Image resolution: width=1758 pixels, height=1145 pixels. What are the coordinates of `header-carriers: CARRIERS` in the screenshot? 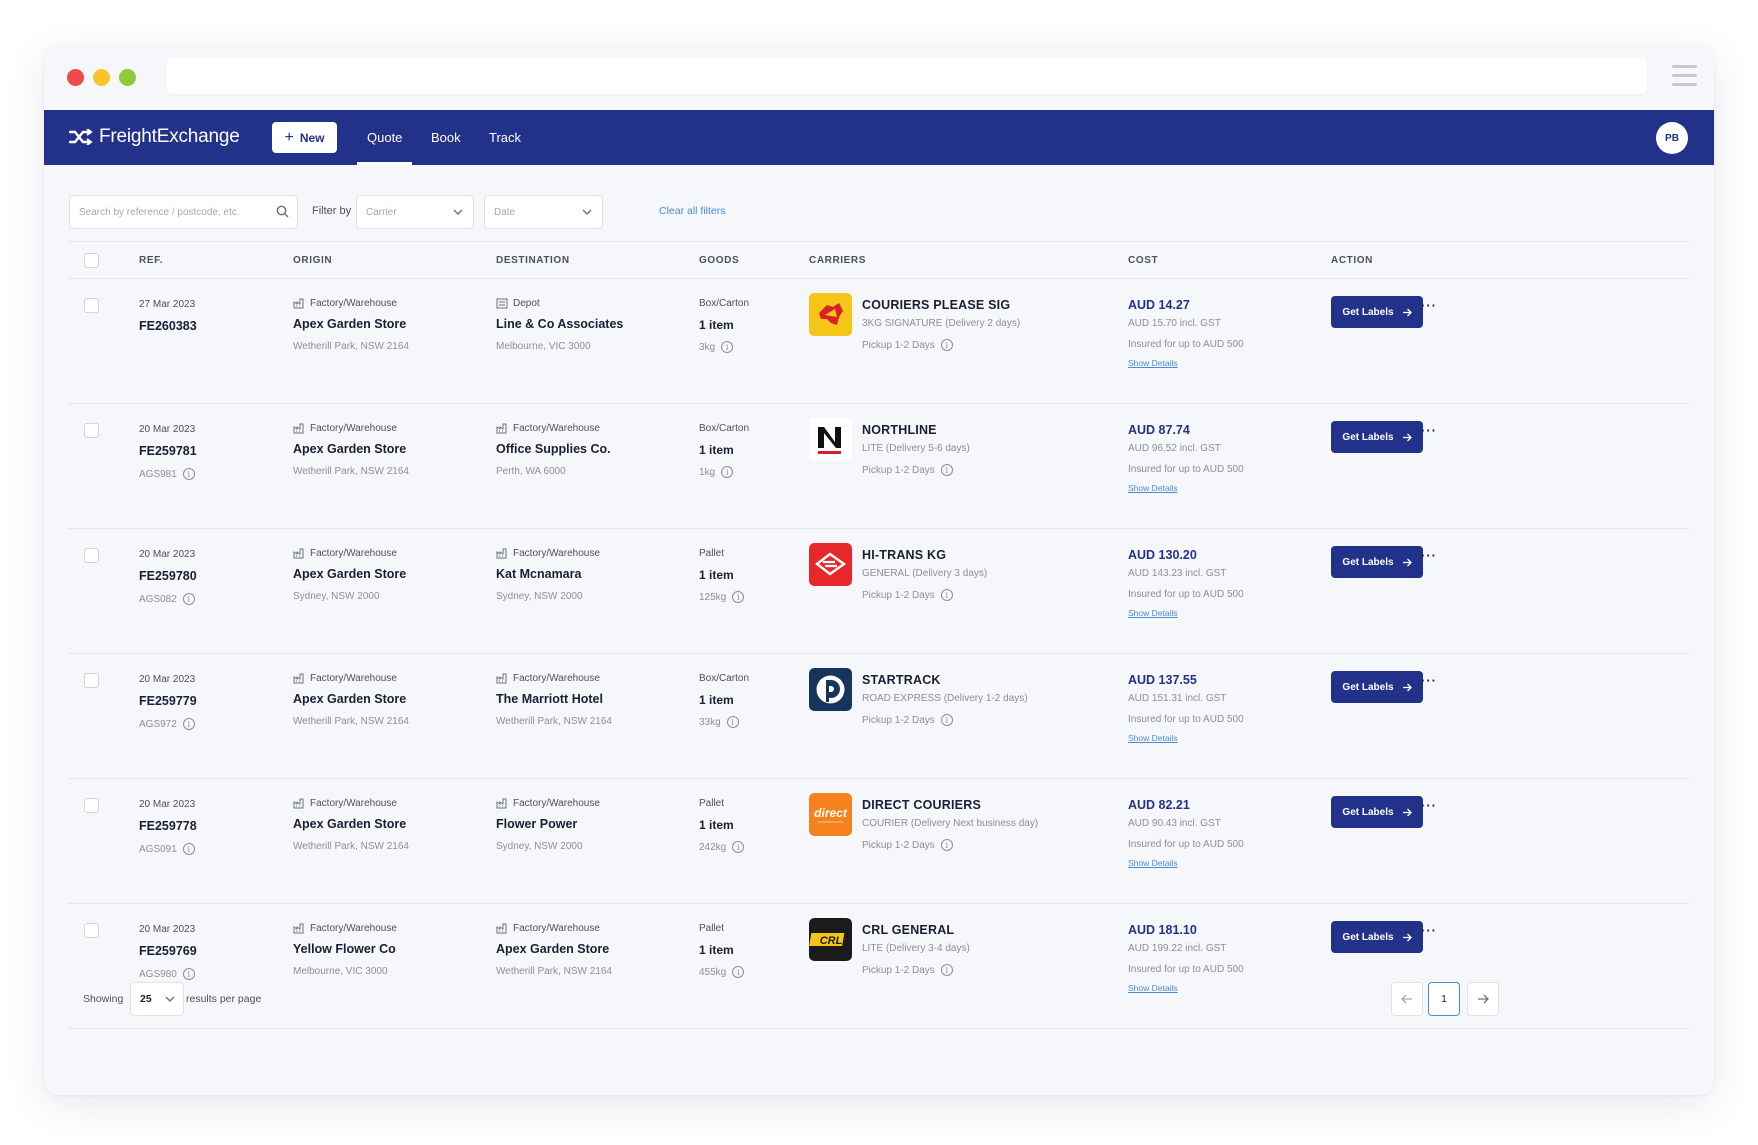 It's located at (837, 260).